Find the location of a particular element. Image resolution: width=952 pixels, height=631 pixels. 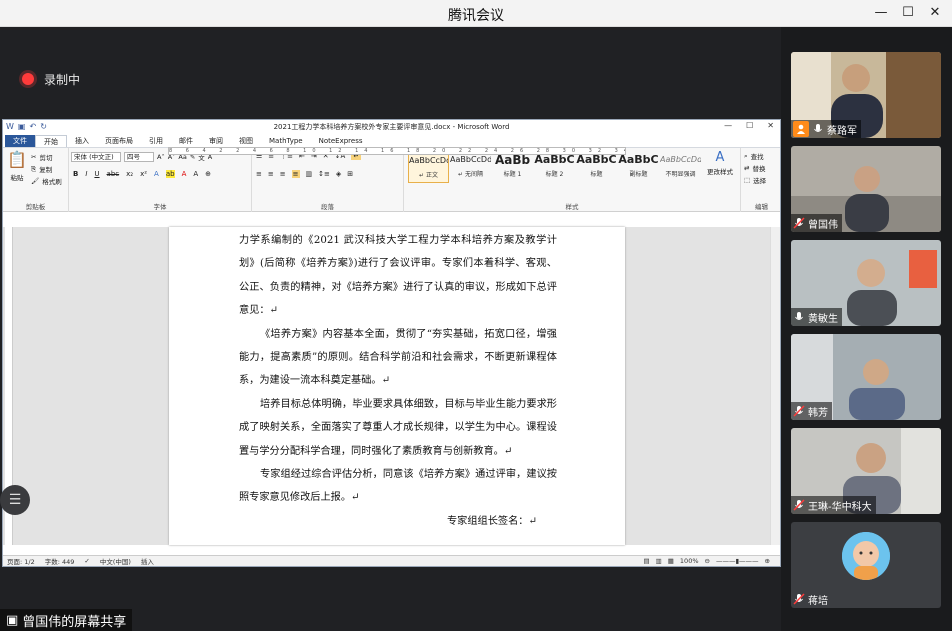

align-center-icon: ≡ is located at coordinates (271, 174).